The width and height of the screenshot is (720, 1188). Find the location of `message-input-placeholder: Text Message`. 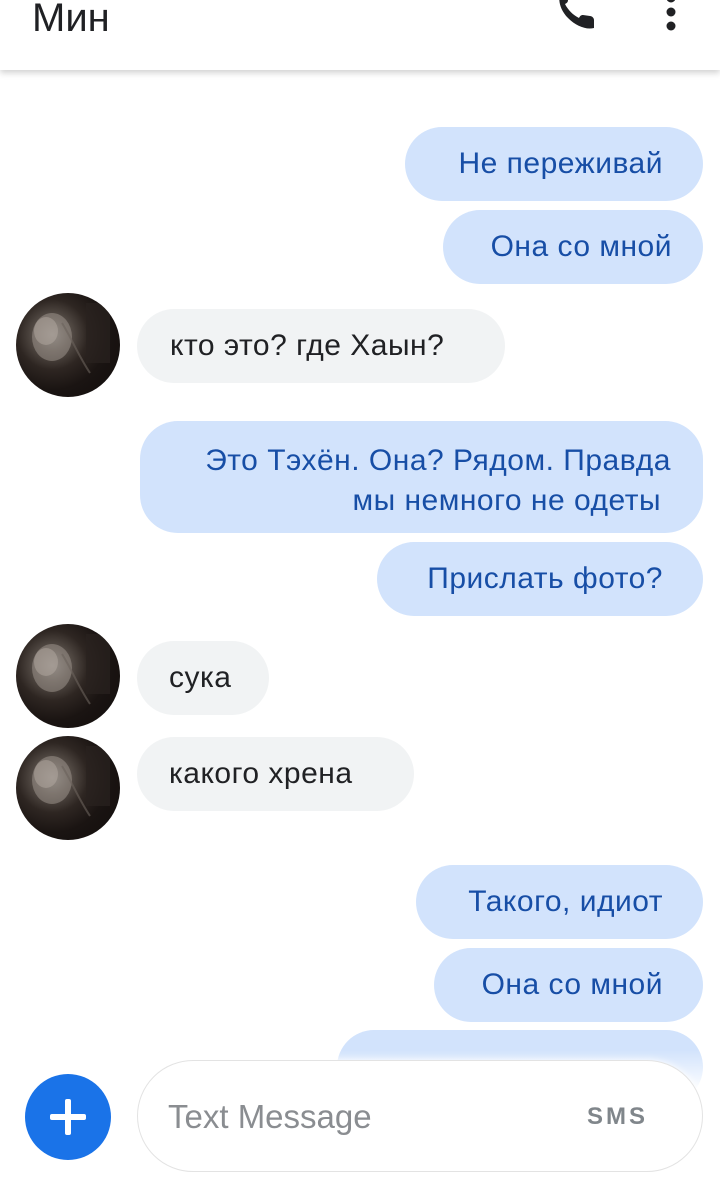

message-input-placeholder: Text Message is located at coordinates (270, 1116).